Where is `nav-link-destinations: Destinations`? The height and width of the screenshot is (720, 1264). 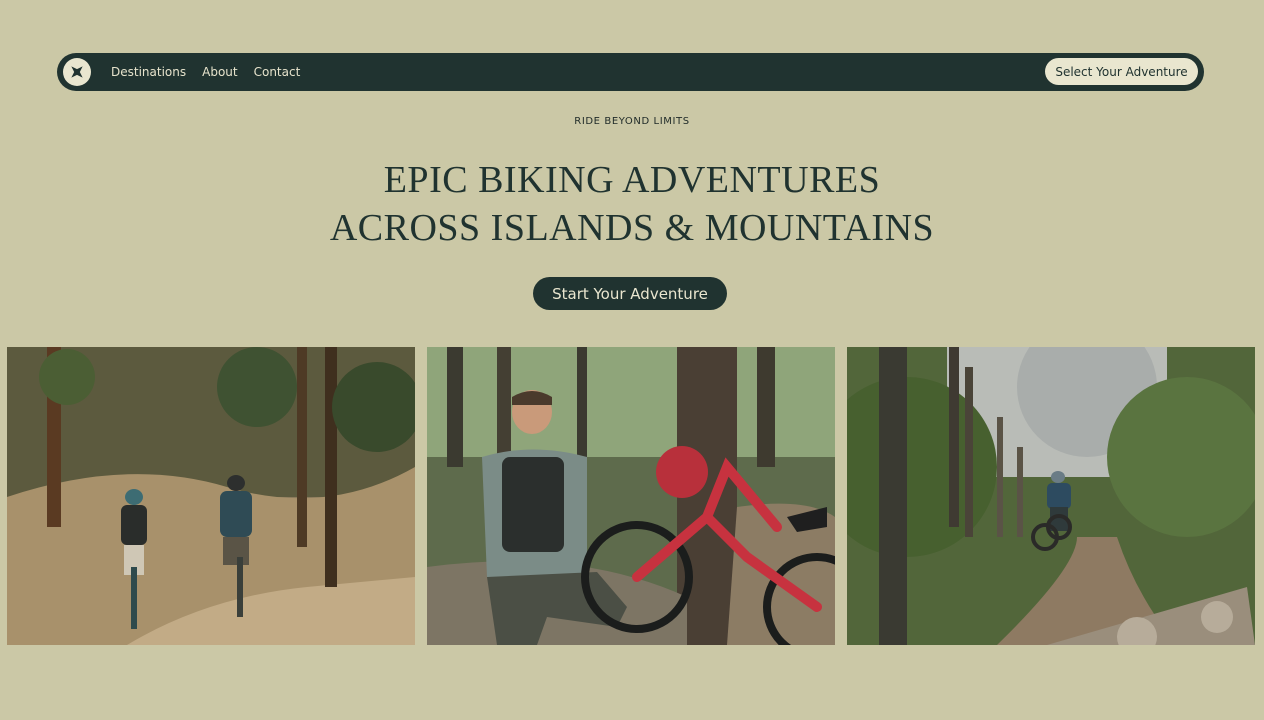 nav-link-destinations: Destinations is located at coordinates (148, 72).